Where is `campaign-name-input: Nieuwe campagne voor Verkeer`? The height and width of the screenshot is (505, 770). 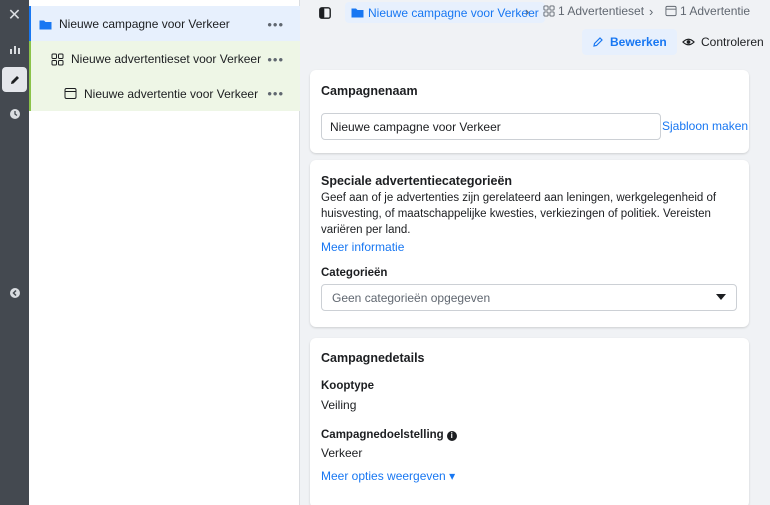
campaign-name-input: Nieuwe campagne voor Verkeer is located at coordinates (491, 126).